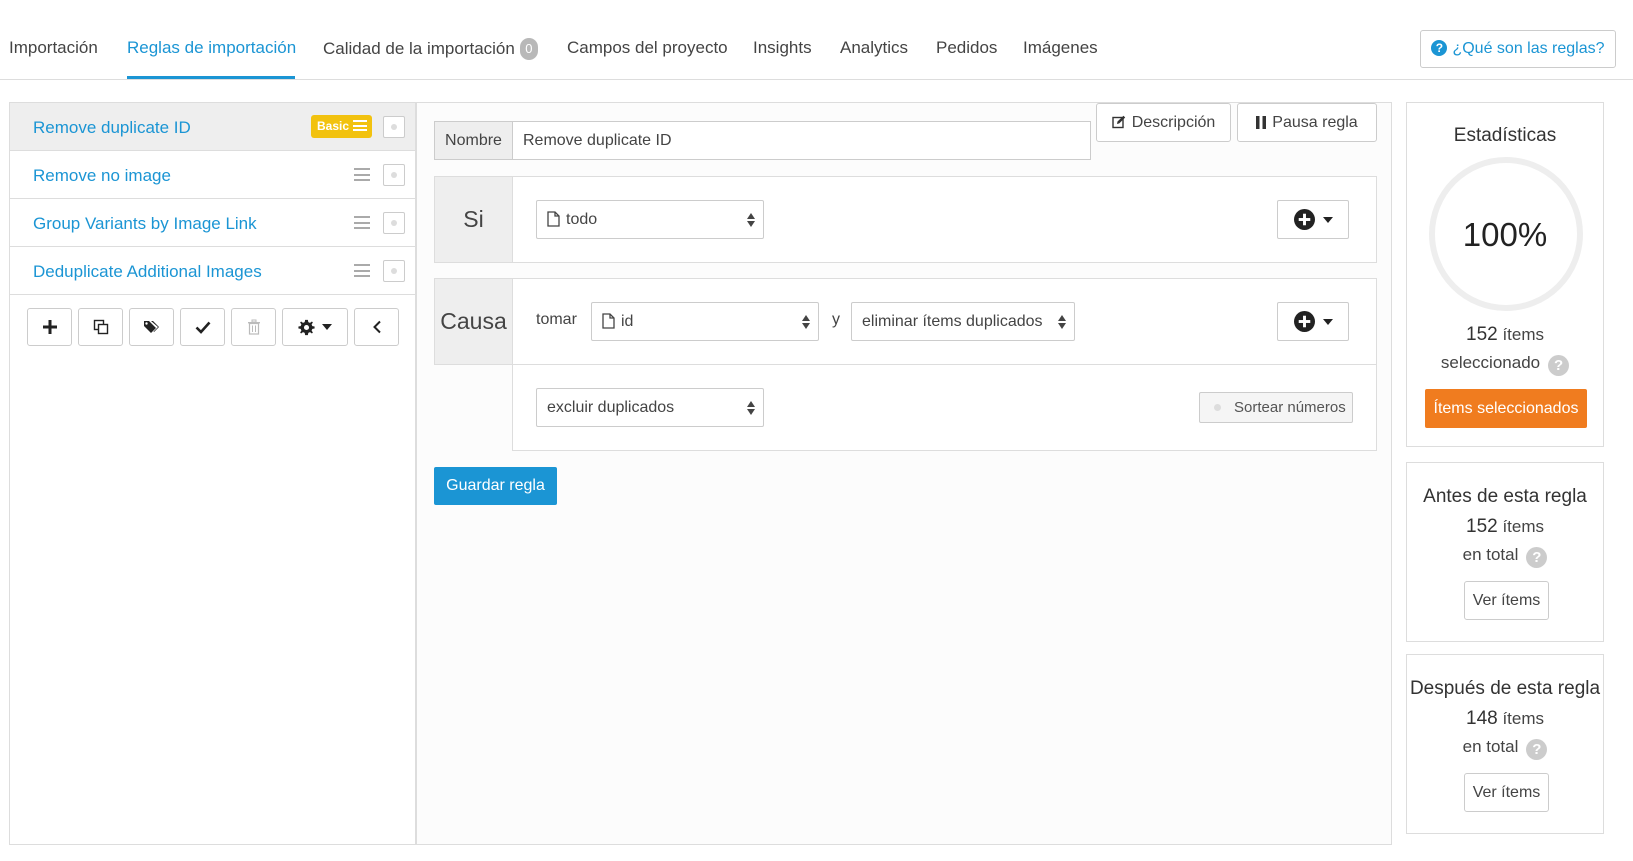 This screenshot has width=1633, height=861. Describe the element at coordinates (102, 175) in the screenshot. I see `rule-label: Remove no image` at that location.